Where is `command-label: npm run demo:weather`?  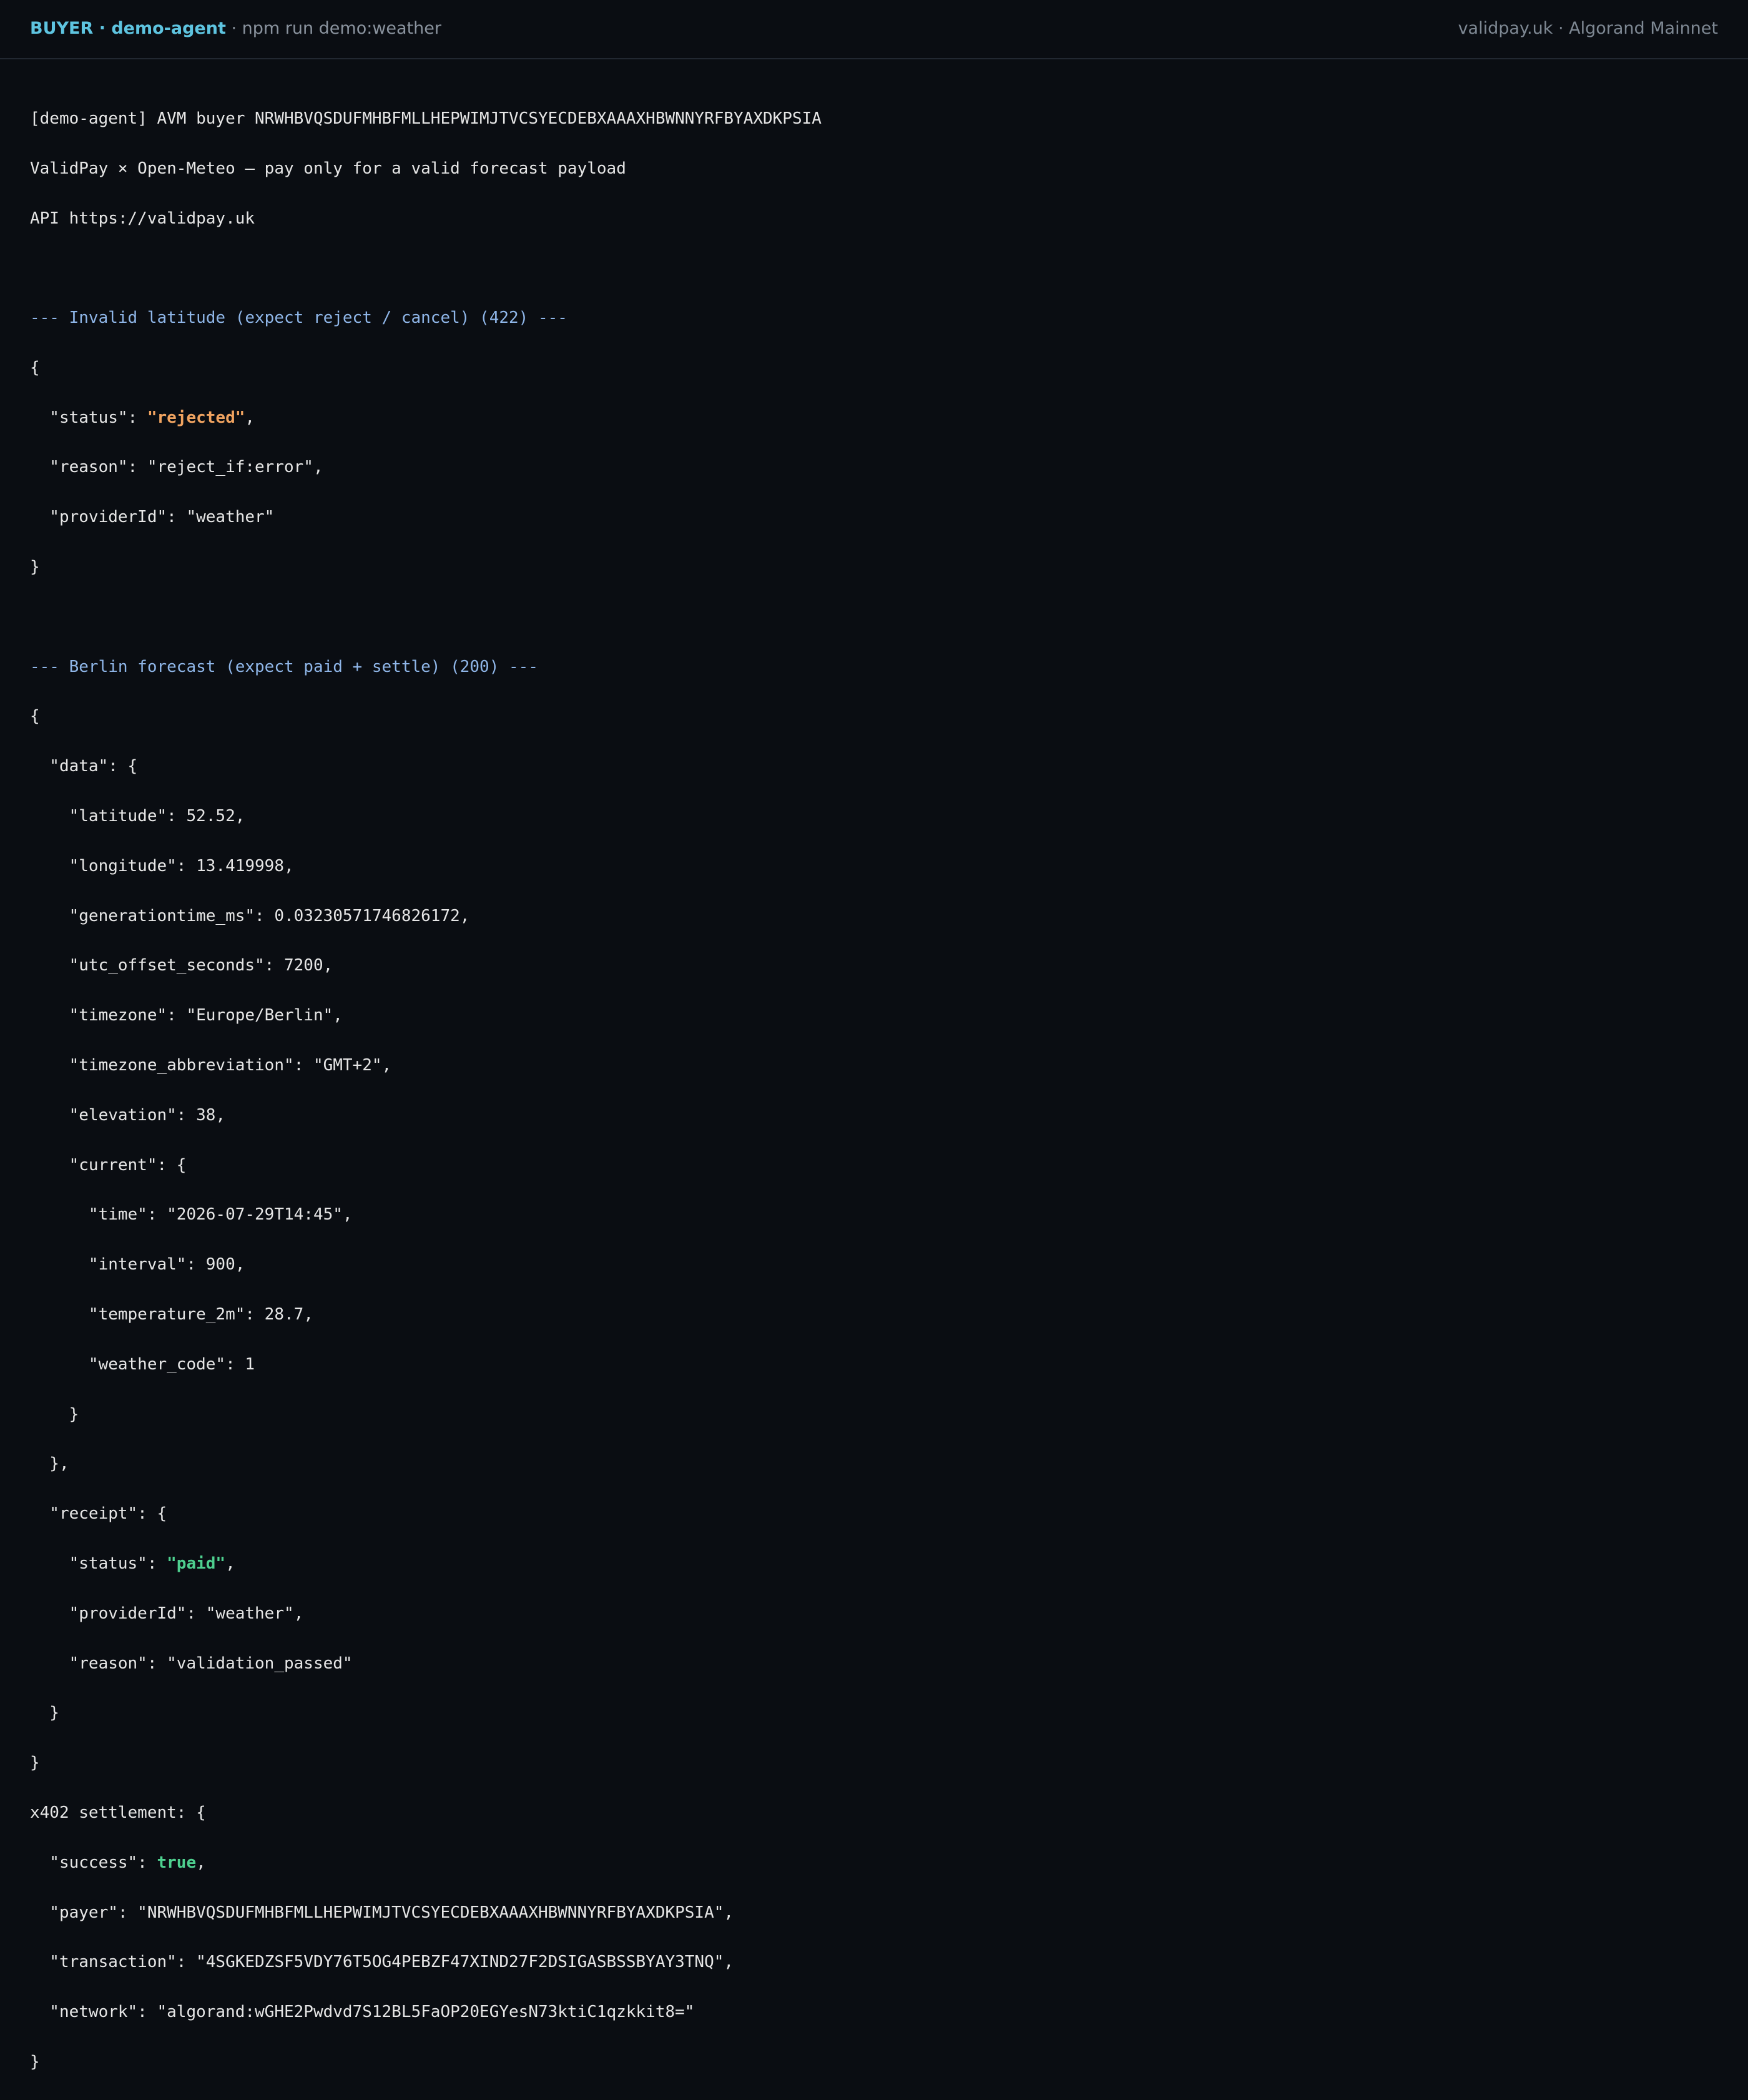 command-label: npm run demo:weather is located at coordinates (341, 28).